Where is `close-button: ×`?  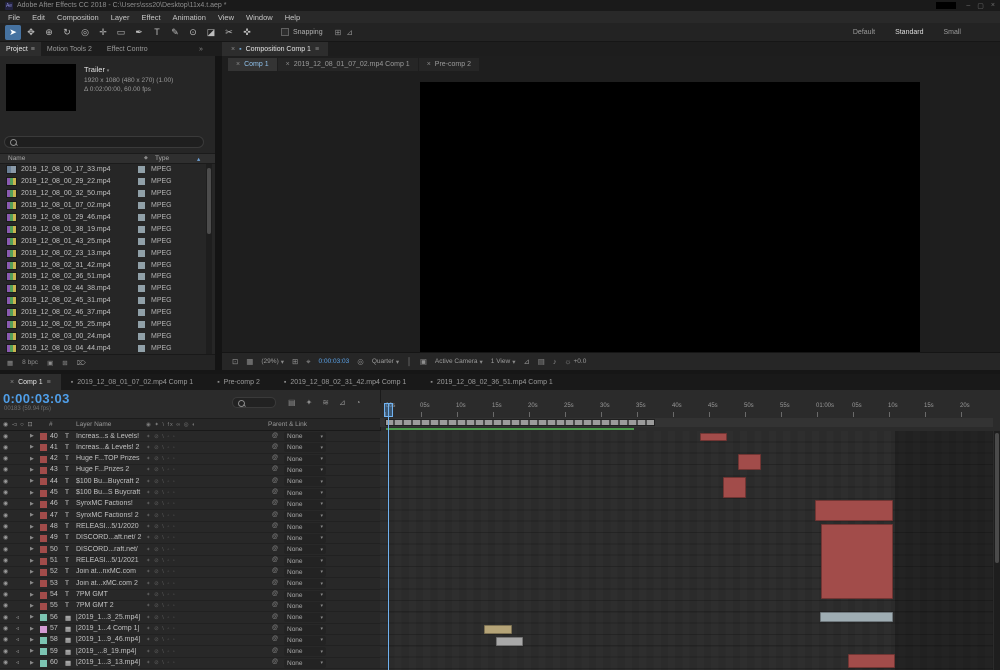 close-button: × is located at coordinates (993, 6).